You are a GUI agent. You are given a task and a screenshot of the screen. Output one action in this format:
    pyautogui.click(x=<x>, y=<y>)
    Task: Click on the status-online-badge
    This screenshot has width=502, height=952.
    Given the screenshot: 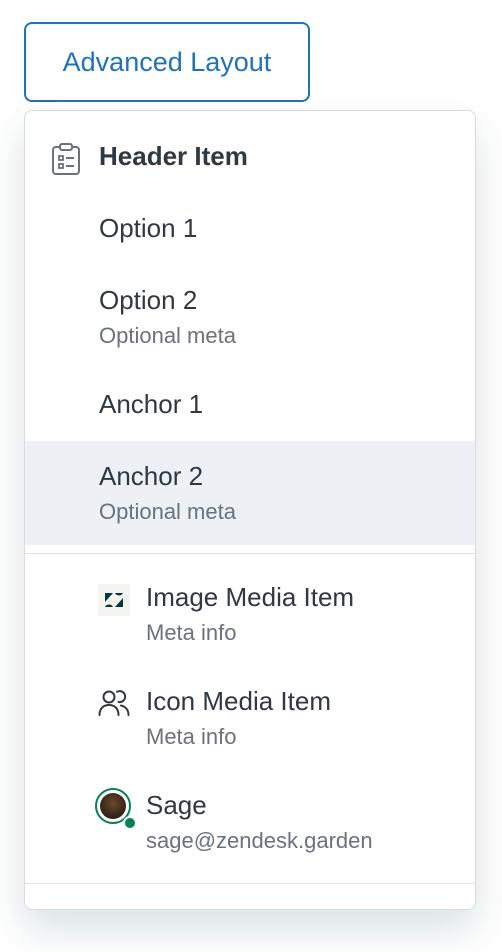 What is the action you would take?
    pyautogui.click(x=130, y=823)
    